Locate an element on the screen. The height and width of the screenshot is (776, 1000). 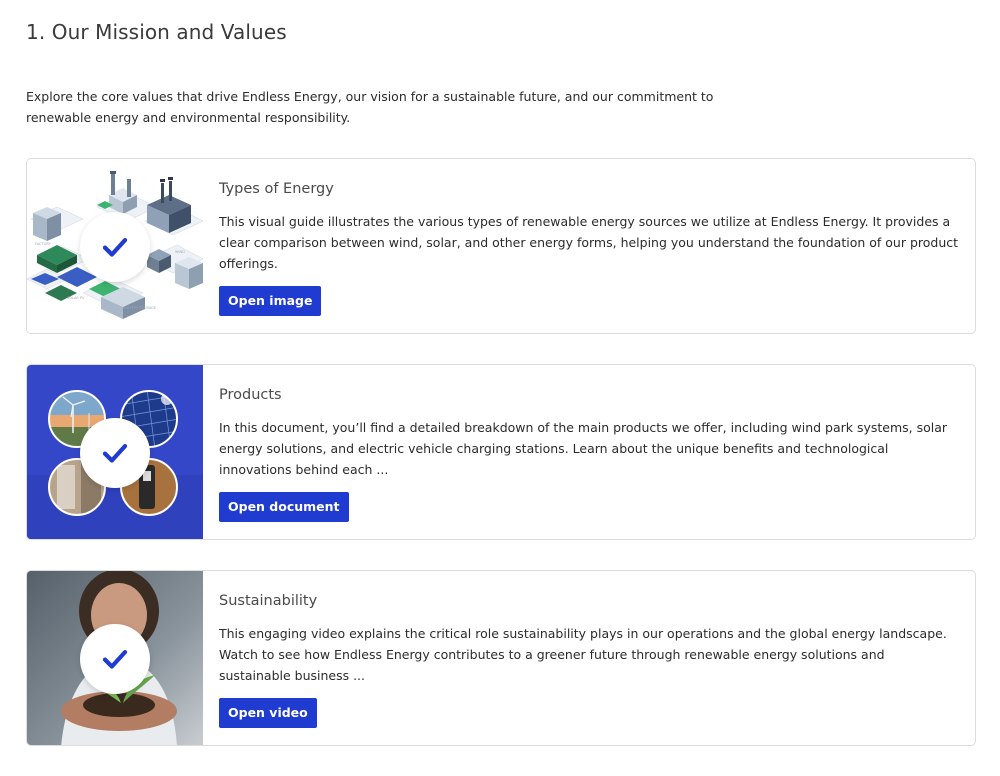
card-title: Types of Energy is located at coordinates (276, 189).